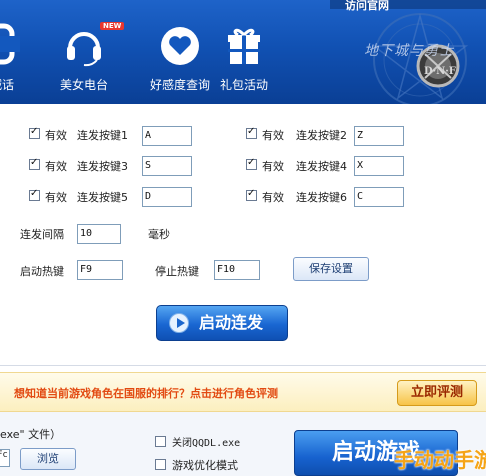 The image size is (486, 476). What do you see at coordinates (102, 135) in the screenshot?
I see `key1-label: 连发按键1` at bounding box center [102, 135].